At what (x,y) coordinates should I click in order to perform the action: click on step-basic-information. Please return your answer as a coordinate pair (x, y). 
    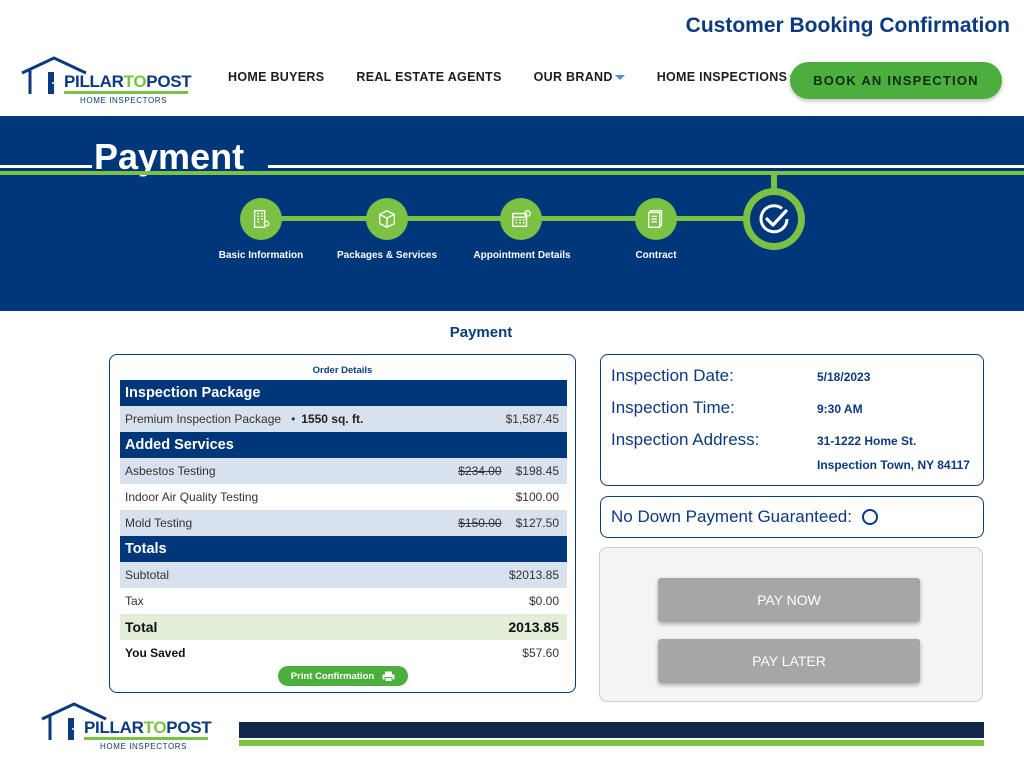
    Looking at the image, I should click on (261, 219).